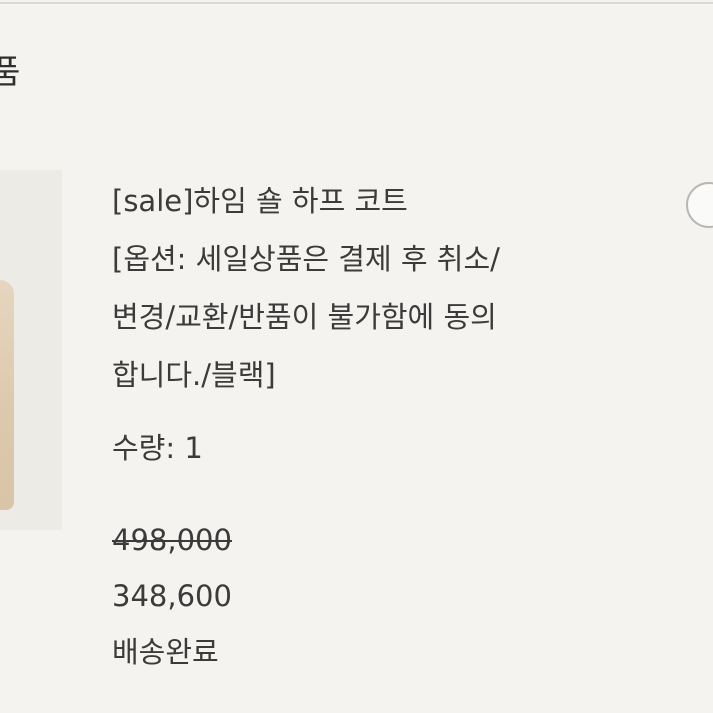 The height and width of the screenshot is (713, 713). I want to click on product-name-line-2: [옵션: 세일상품은 결제 후 취소/, so click(306, 259).